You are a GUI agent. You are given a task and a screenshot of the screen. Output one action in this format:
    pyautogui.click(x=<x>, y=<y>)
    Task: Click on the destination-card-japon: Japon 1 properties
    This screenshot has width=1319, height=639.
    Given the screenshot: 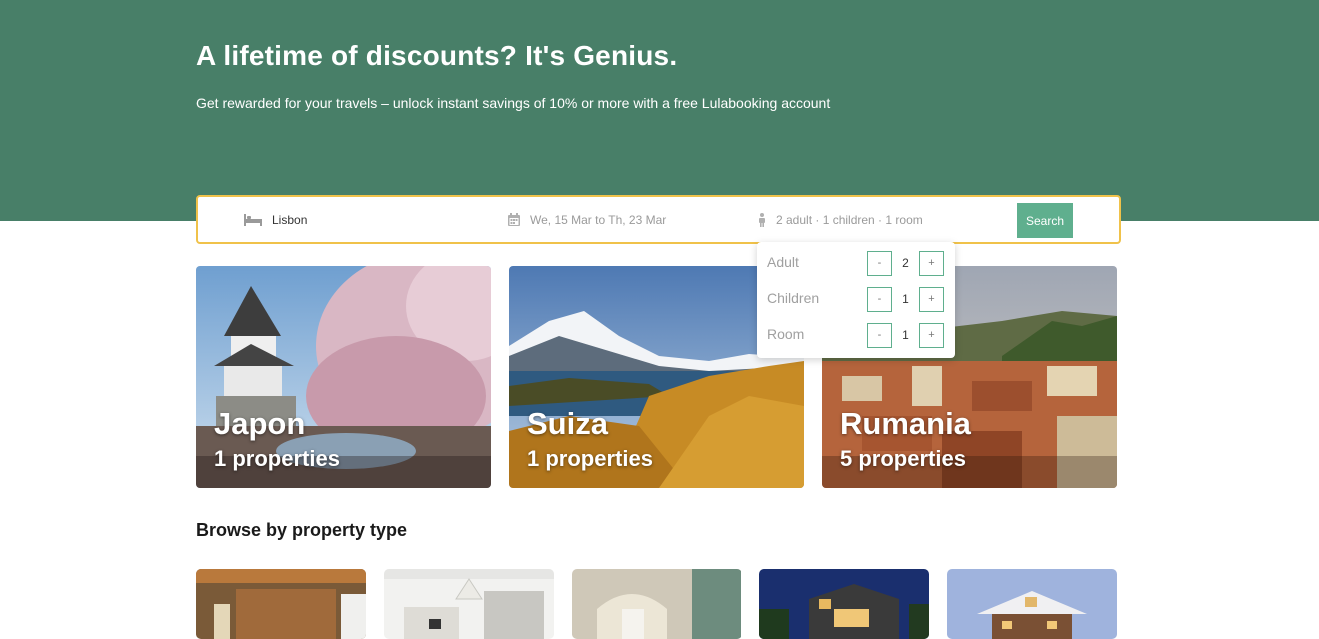 What is the action you would take?
    pyautogui.click(x=343, y=377)
    